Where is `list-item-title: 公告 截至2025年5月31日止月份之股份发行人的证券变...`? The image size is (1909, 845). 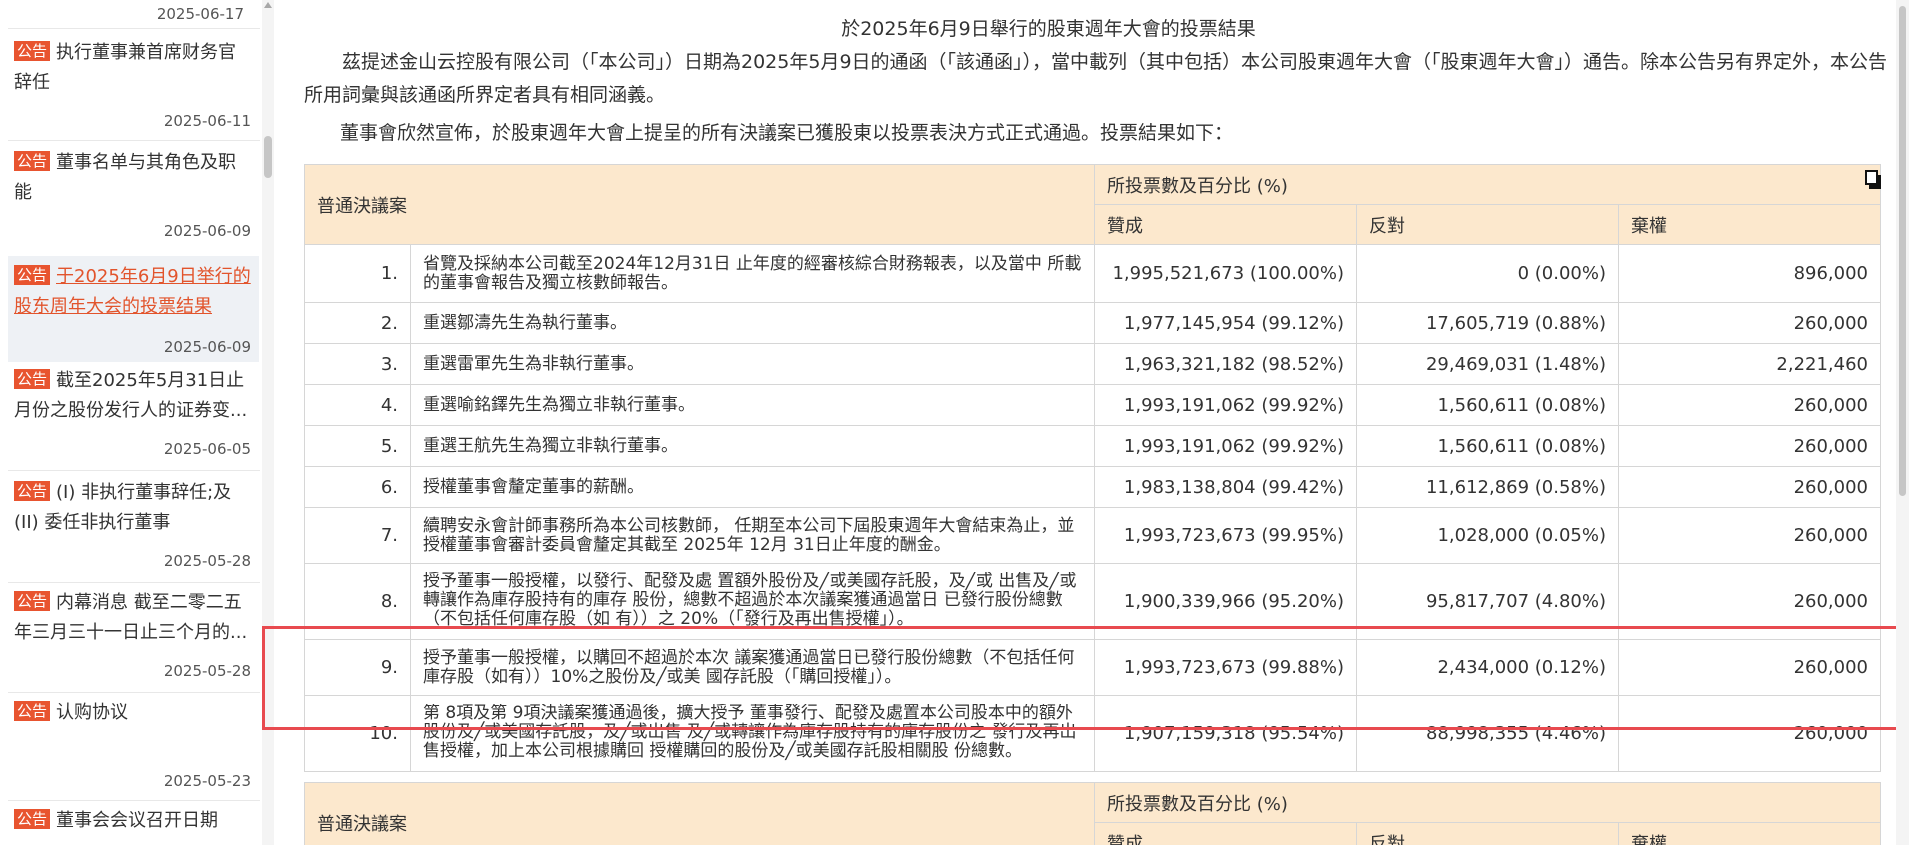 list-item-title: 公告 截至2025年5月31日止月份之股份发行人的证券变... is located at coordinates (132, 396).